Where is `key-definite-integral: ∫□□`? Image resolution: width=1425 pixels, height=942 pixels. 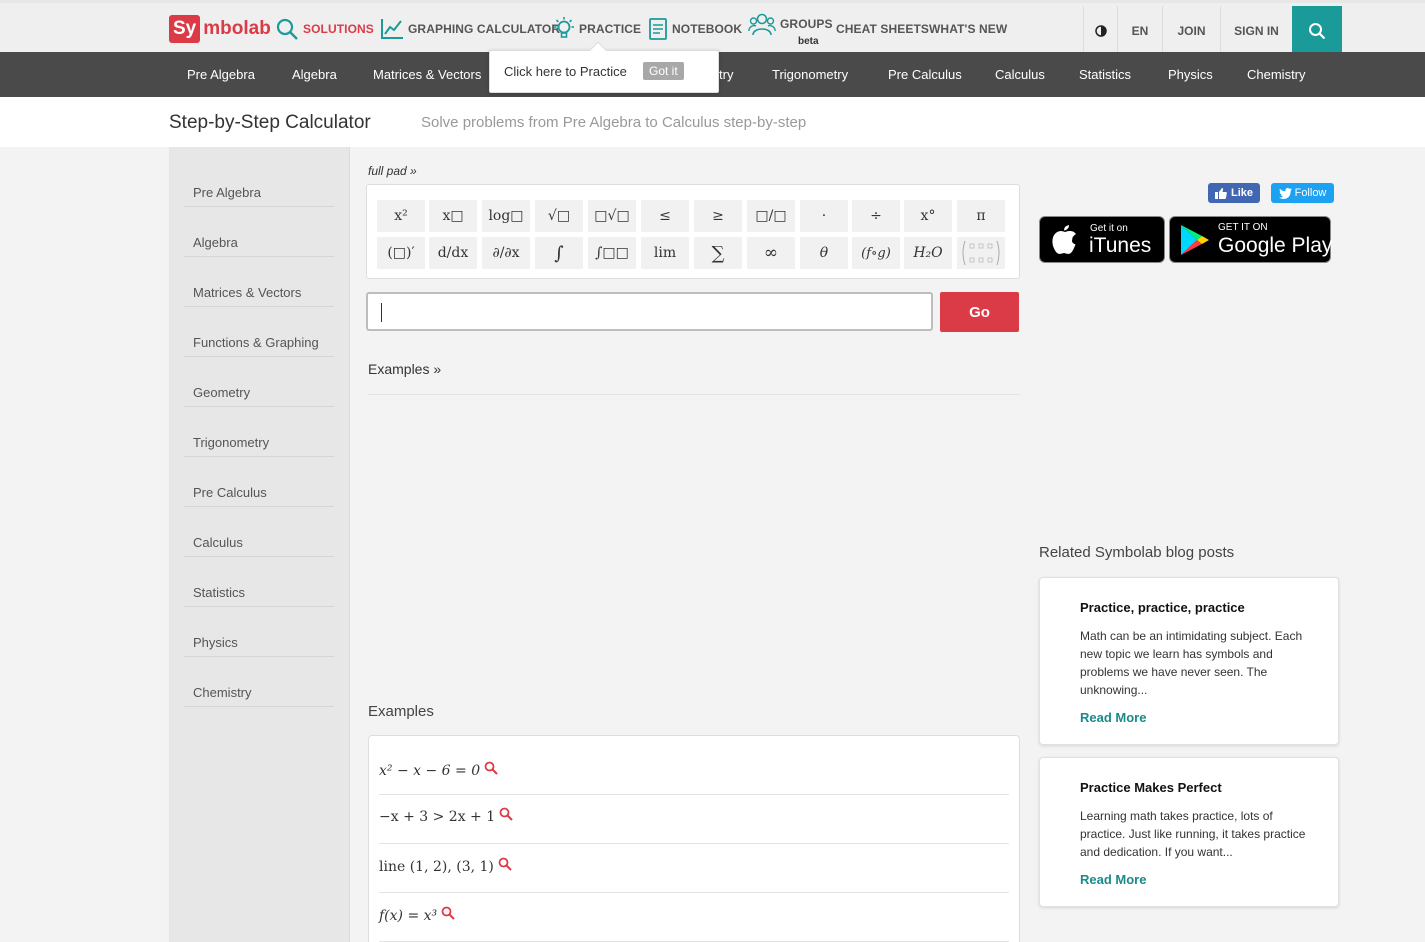 key-definite-integral: ∫□□ is located at coordinates (612, 253).